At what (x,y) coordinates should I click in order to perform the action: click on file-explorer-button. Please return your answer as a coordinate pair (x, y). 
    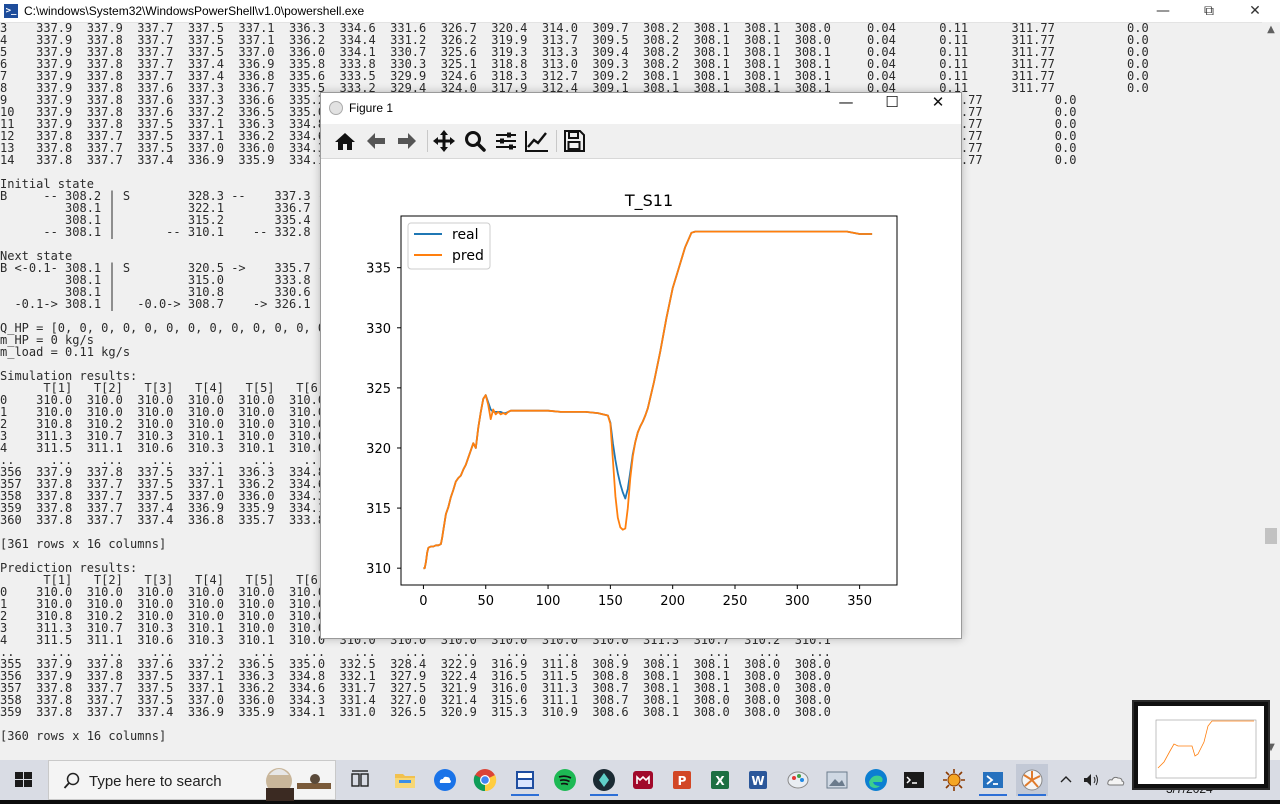
    Looking at the image, I should click on (405, 780).